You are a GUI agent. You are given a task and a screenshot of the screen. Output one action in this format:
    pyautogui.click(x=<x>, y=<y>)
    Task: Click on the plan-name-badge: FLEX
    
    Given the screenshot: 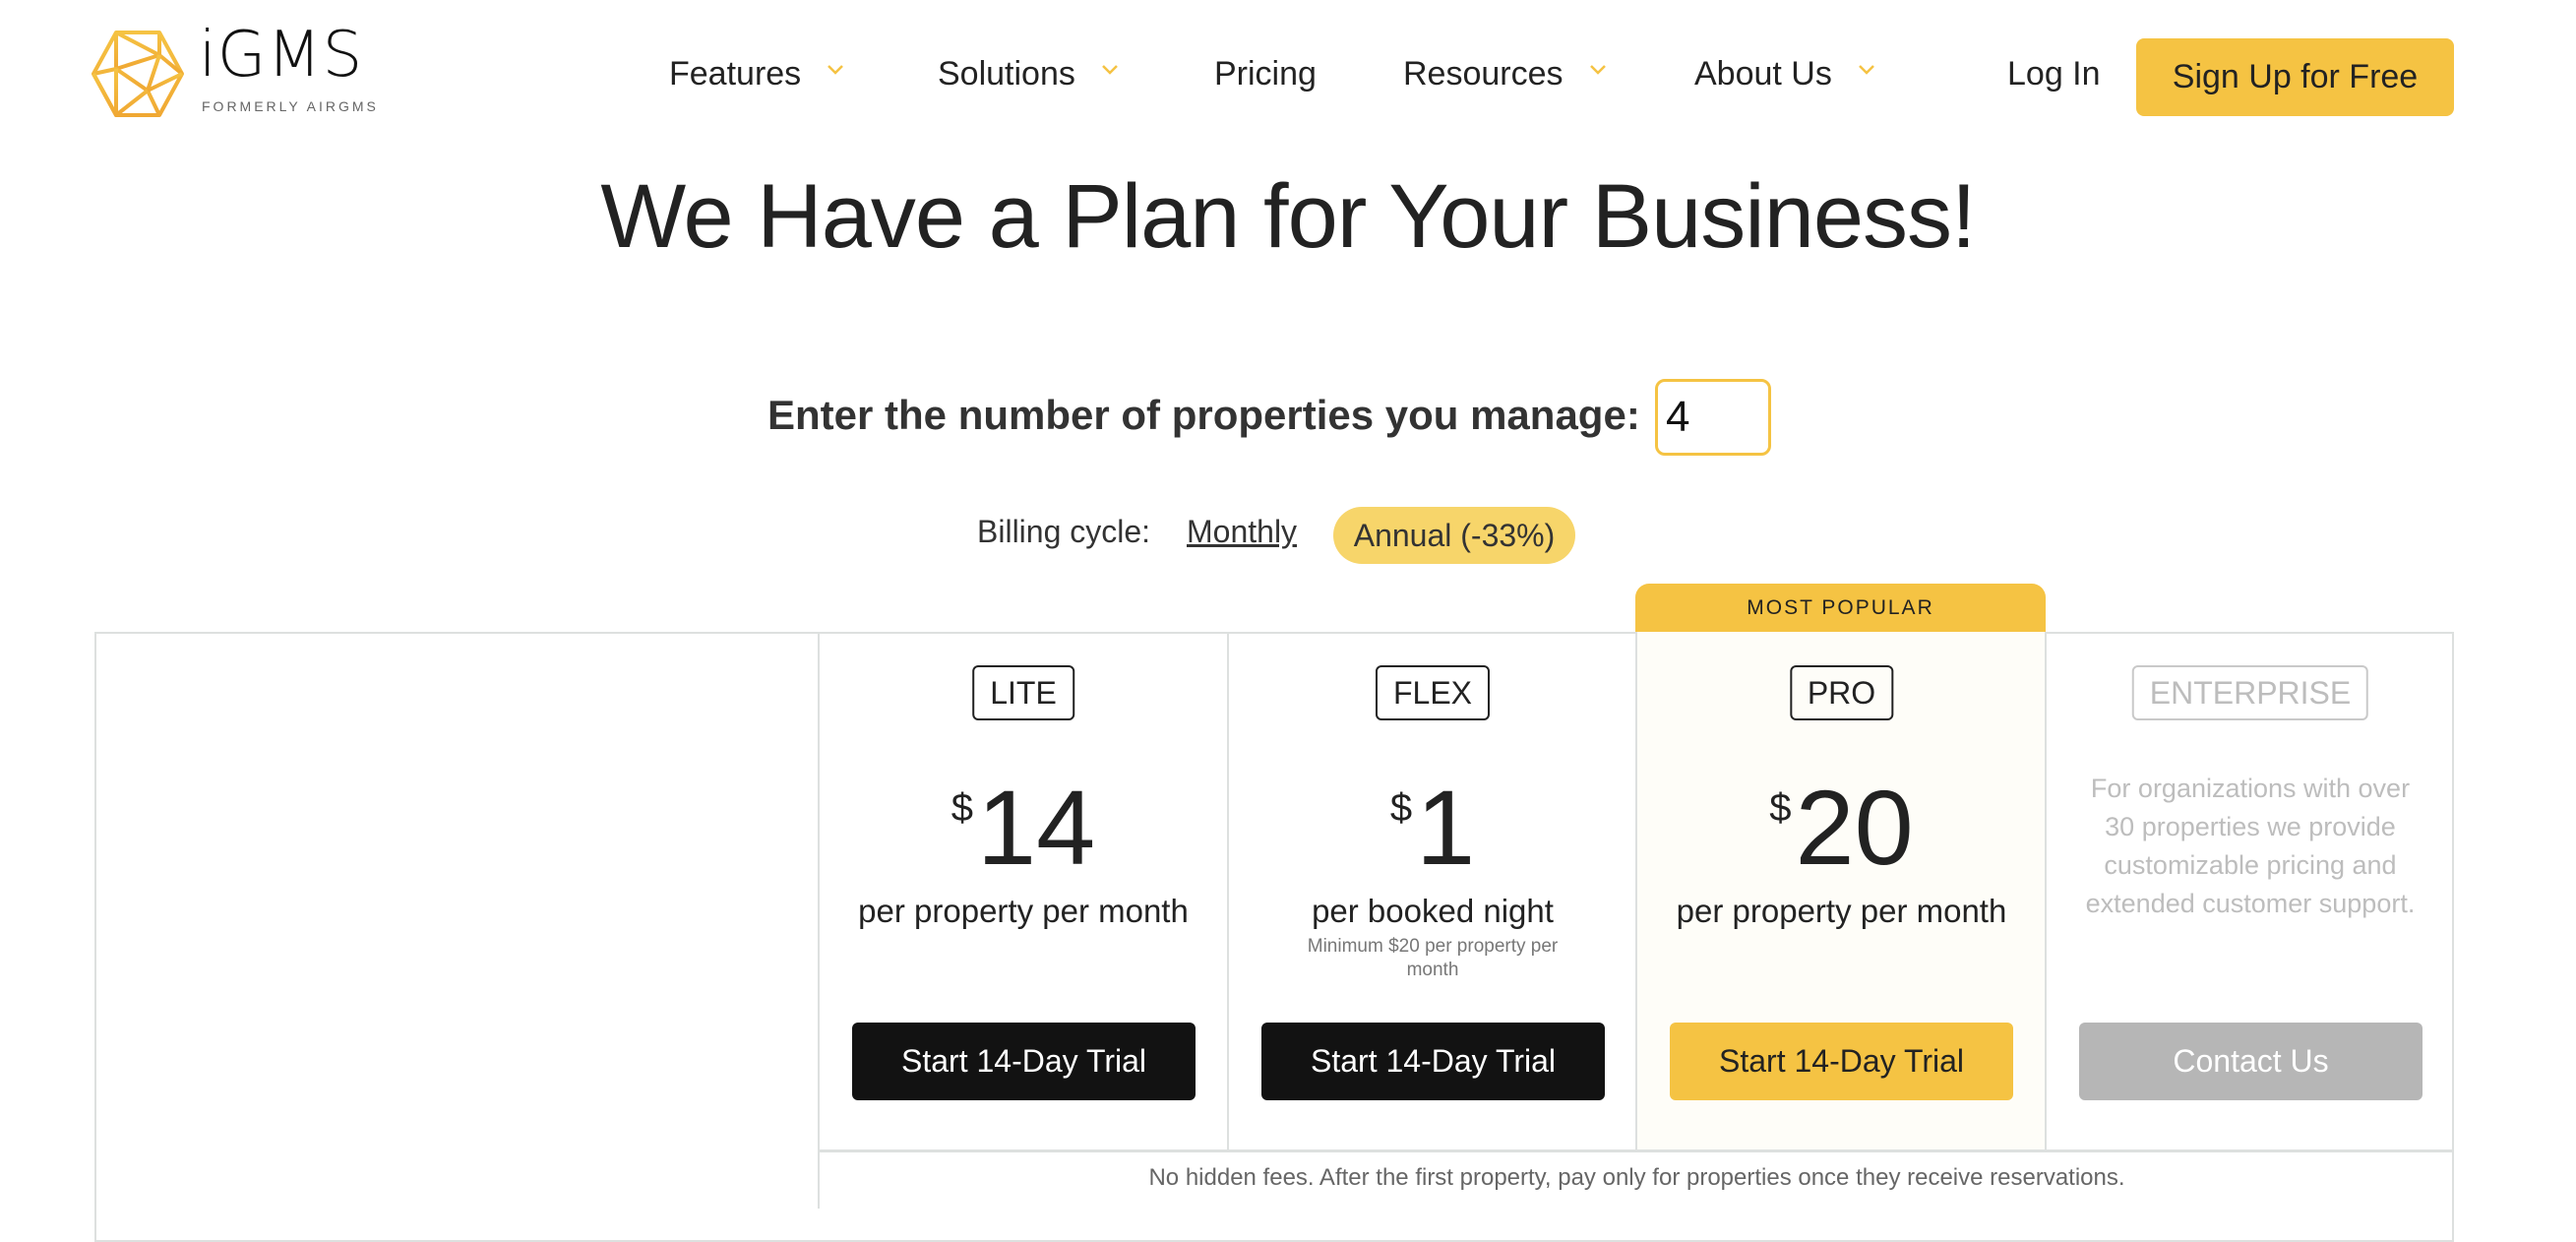 What is the action you would take?
    pyautogui.click(x=1433, y=692)
    